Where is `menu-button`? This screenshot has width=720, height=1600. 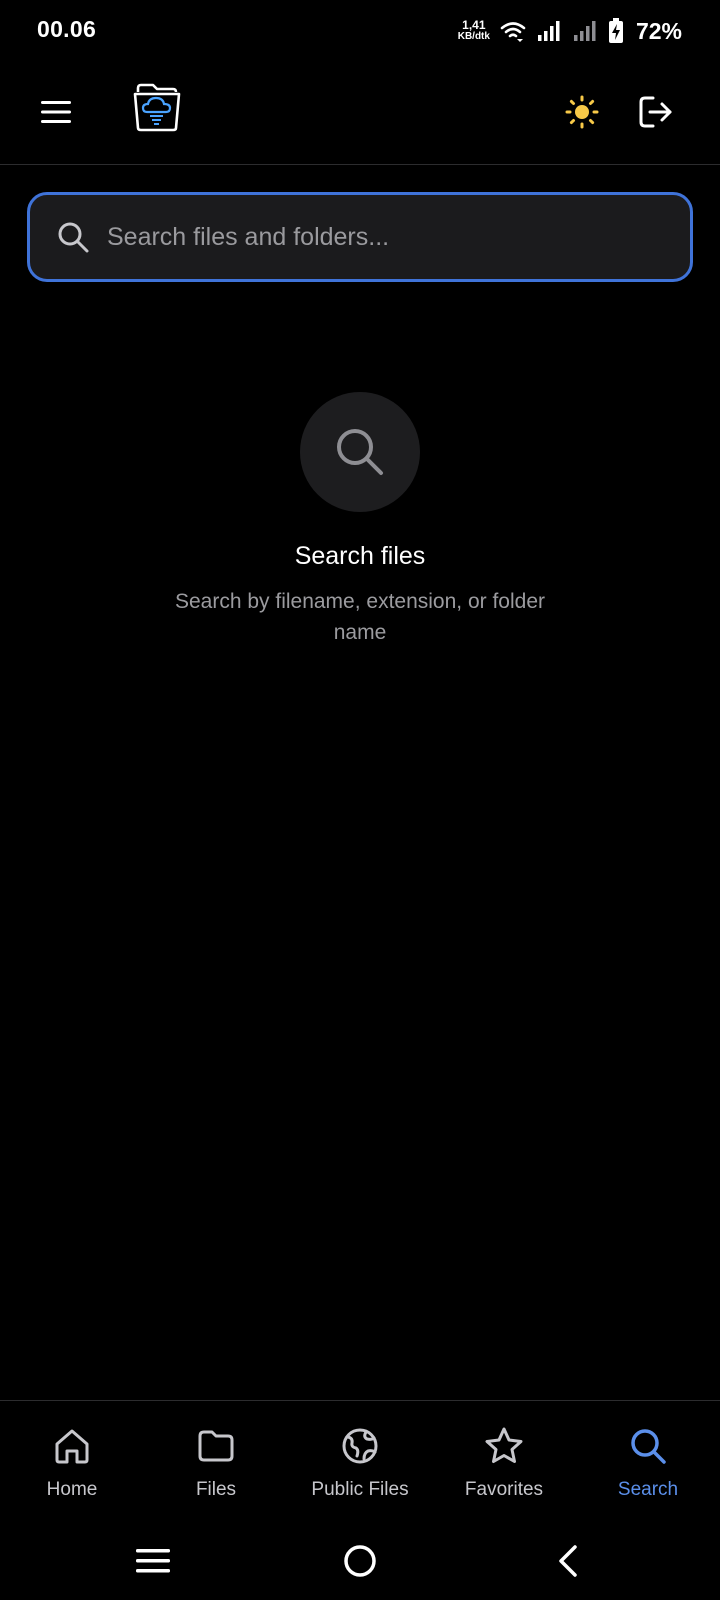
menu-button is located at coordinates (56, 112).